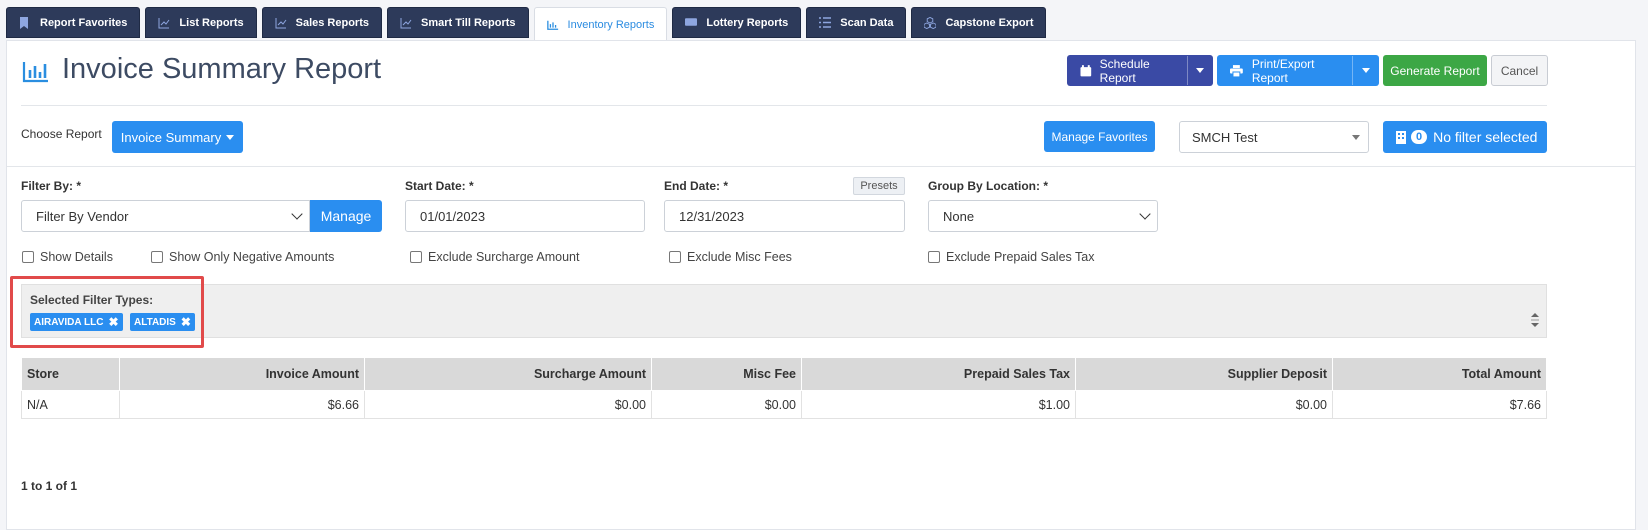 This screenshot has height=530, width=1648. I want to click on exclude-prepaid-tax-checkbox: Exclude Prepaid Sales Tax, so click(1011, 257).